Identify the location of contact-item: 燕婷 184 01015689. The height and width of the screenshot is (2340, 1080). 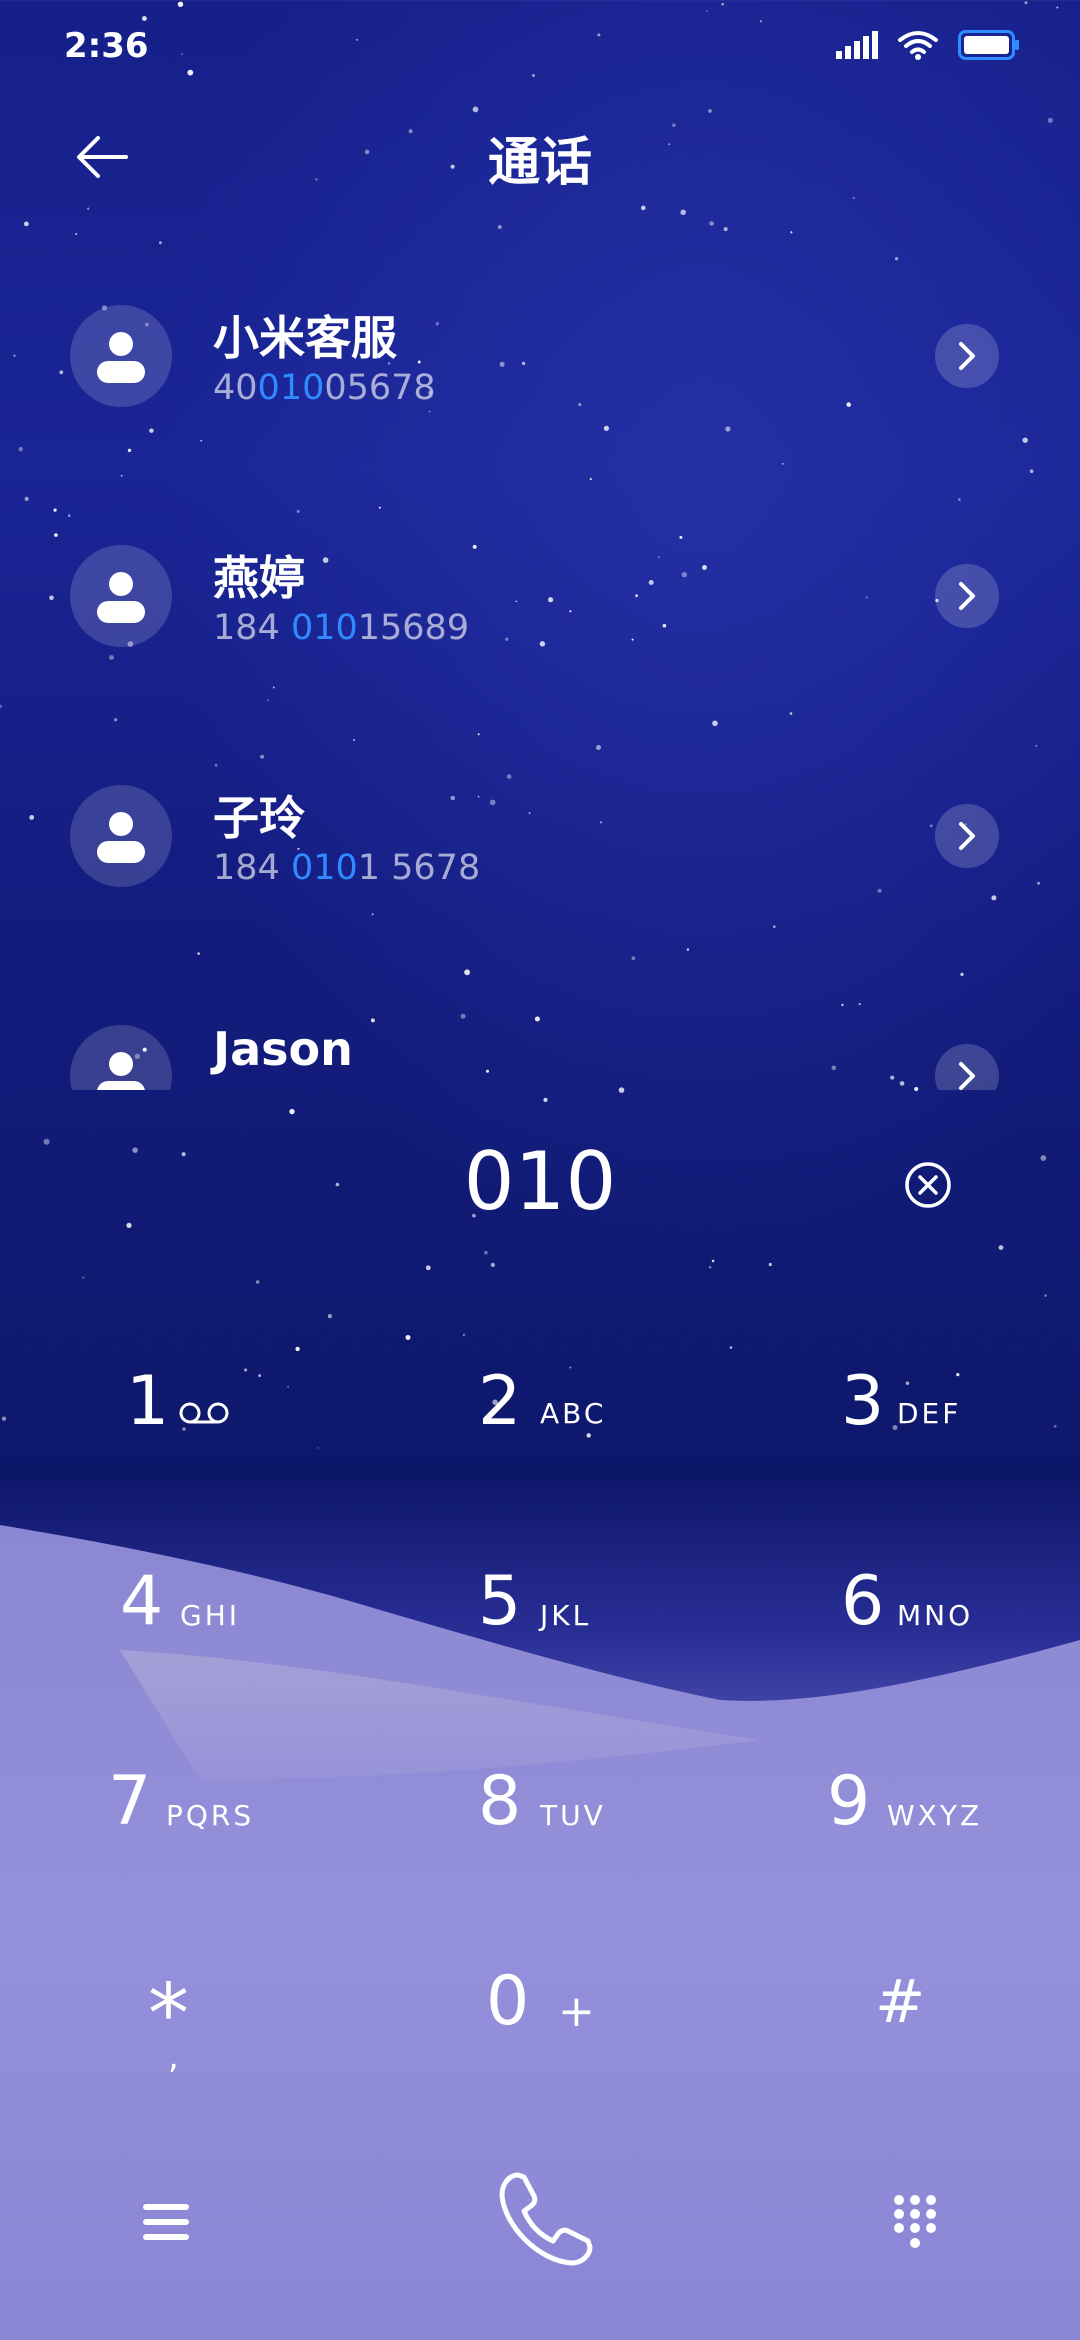
(540, 630).